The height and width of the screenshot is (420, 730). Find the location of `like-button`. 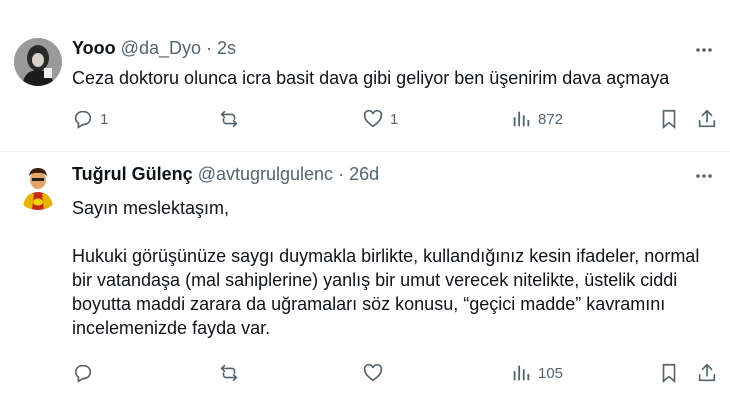

like-button is located at coordinates (376, 373).